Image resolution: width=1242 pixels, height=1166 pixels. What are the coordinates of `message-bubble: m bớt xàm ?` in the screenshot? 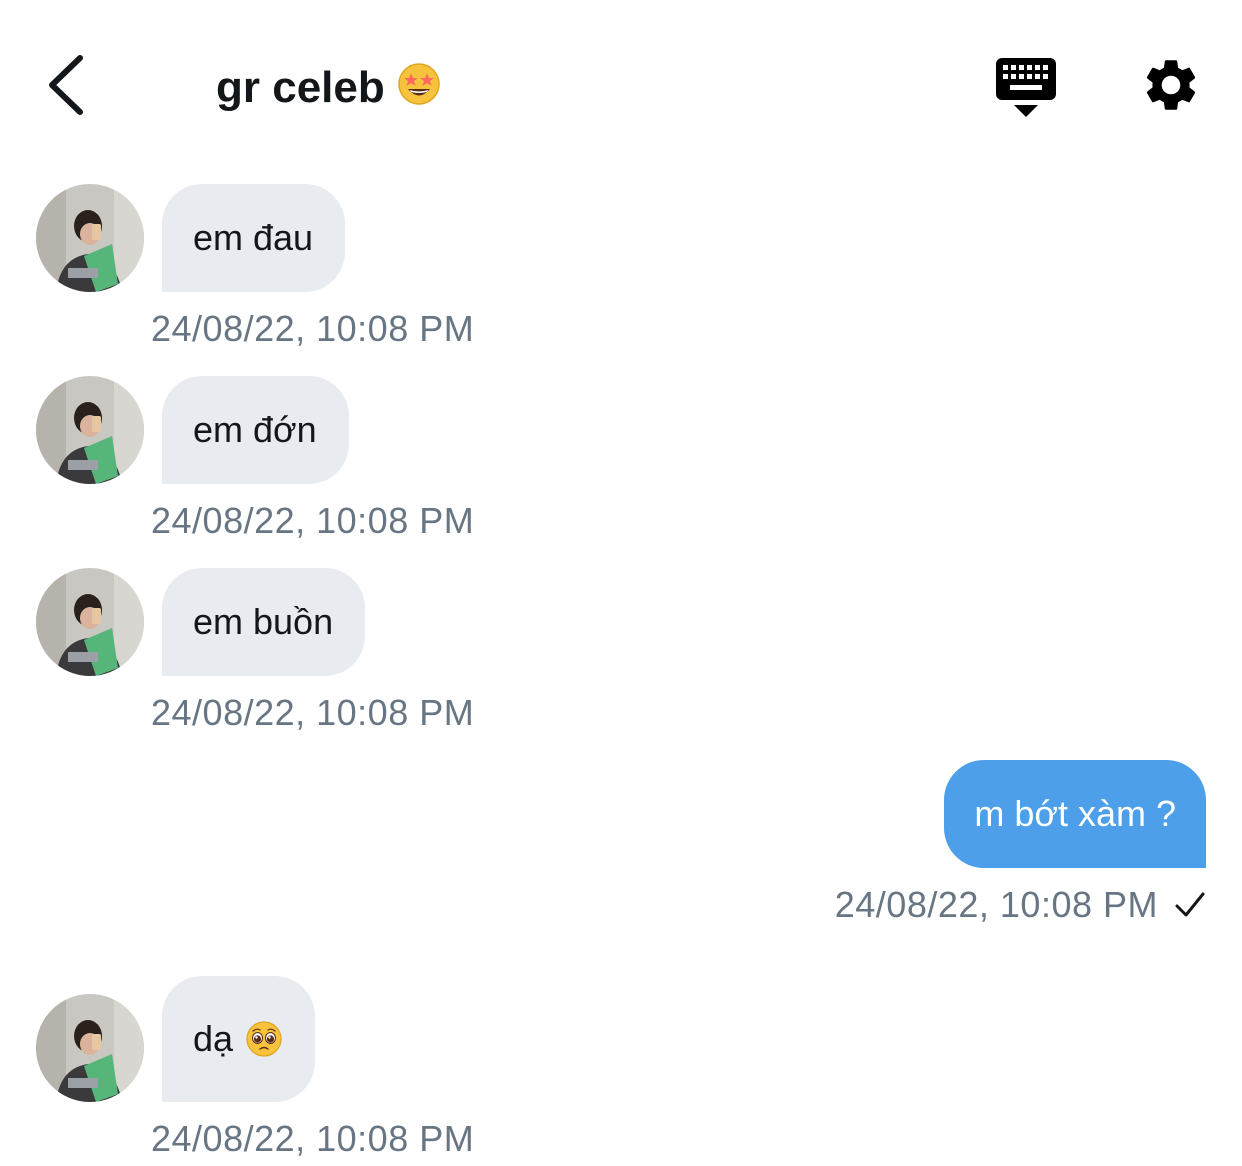 It's located at (1075, 814).